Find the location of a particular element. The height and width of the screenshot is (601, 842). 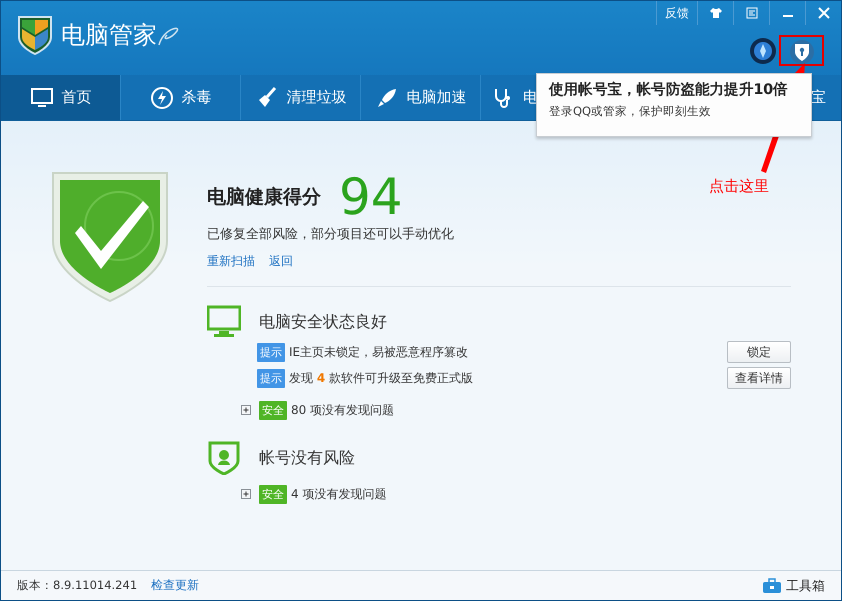

nav-tab: 电脑加速 is located at coordinates (421, 97).